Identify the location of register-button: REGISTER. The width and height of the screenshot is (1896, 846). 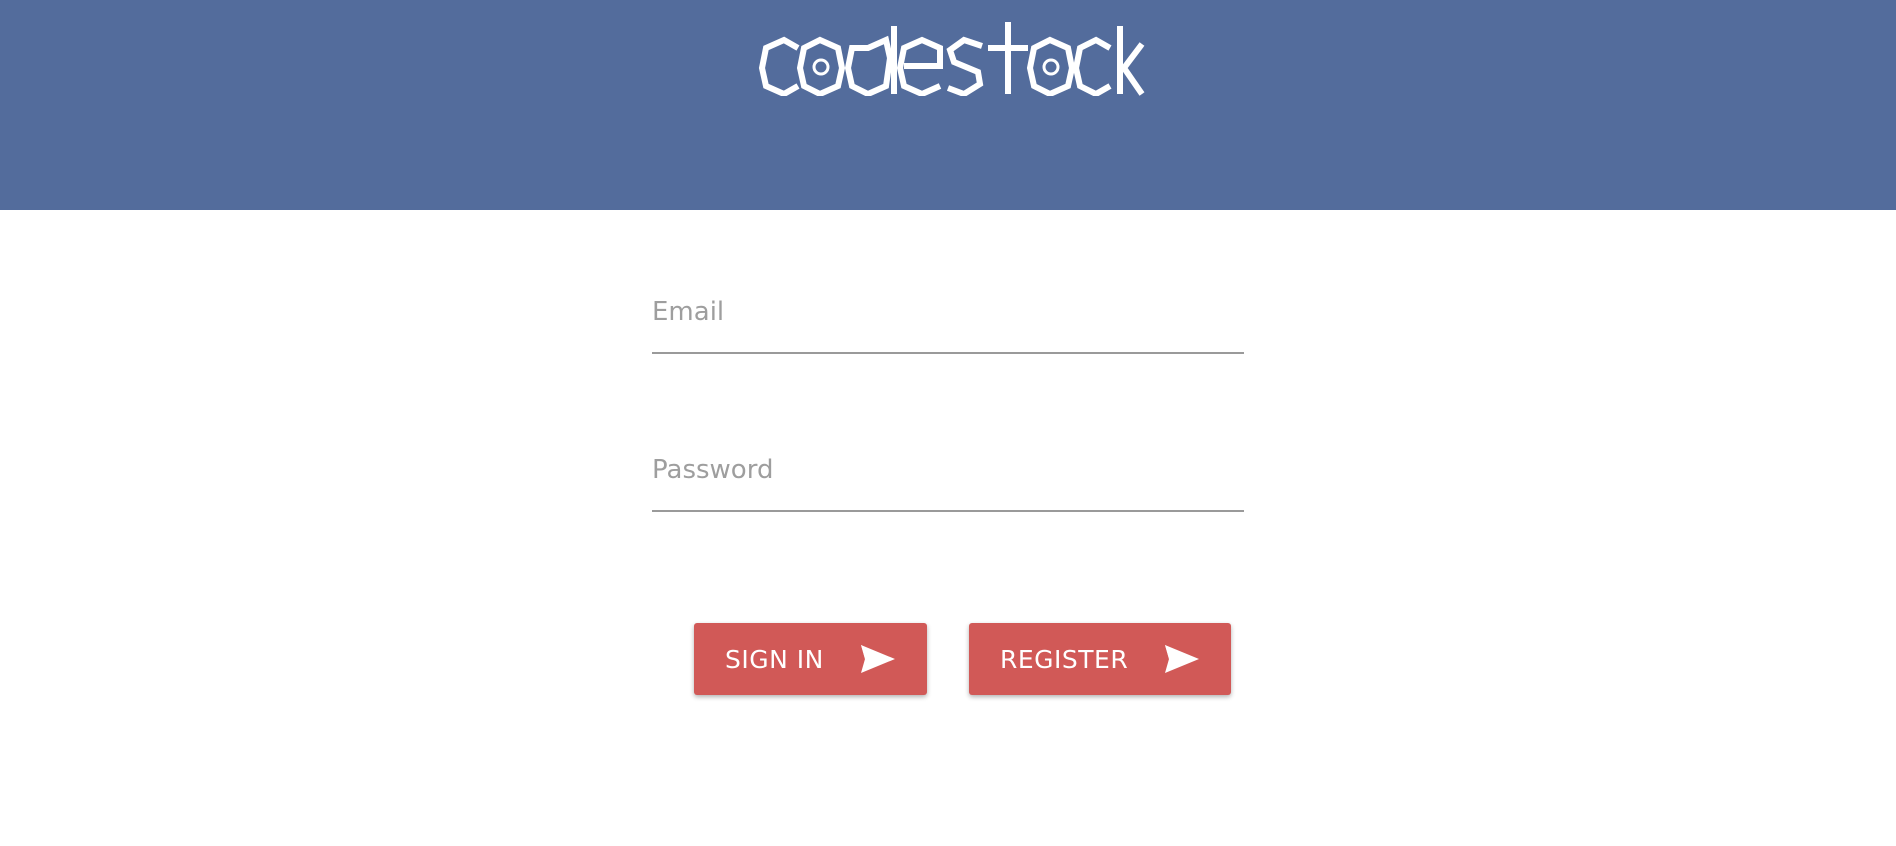
(1100, 659).